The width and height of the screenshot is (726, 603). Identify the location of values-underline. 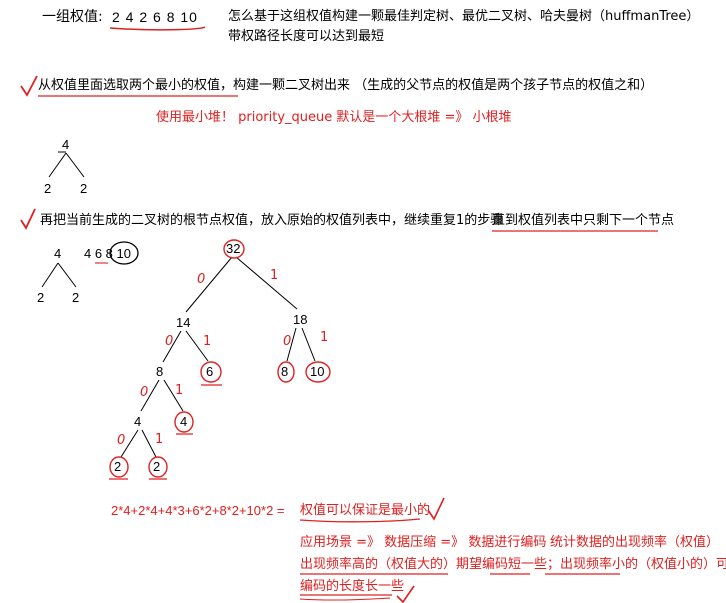
(157, 28).